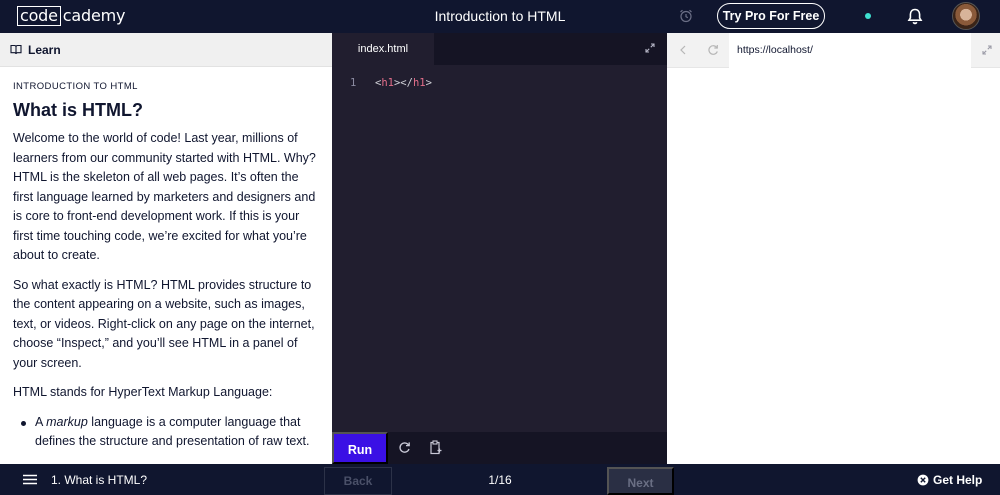 The height and width of the screenshot is (495, 1000). Describe the element at coordinates (30, 479) in the screenshot. I see `hamburger-menu-icon` at that location.